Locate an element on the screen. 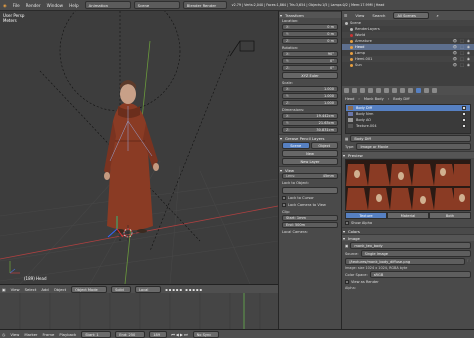  texture-slot: Texture.004 is located at coordinates (408, 126).